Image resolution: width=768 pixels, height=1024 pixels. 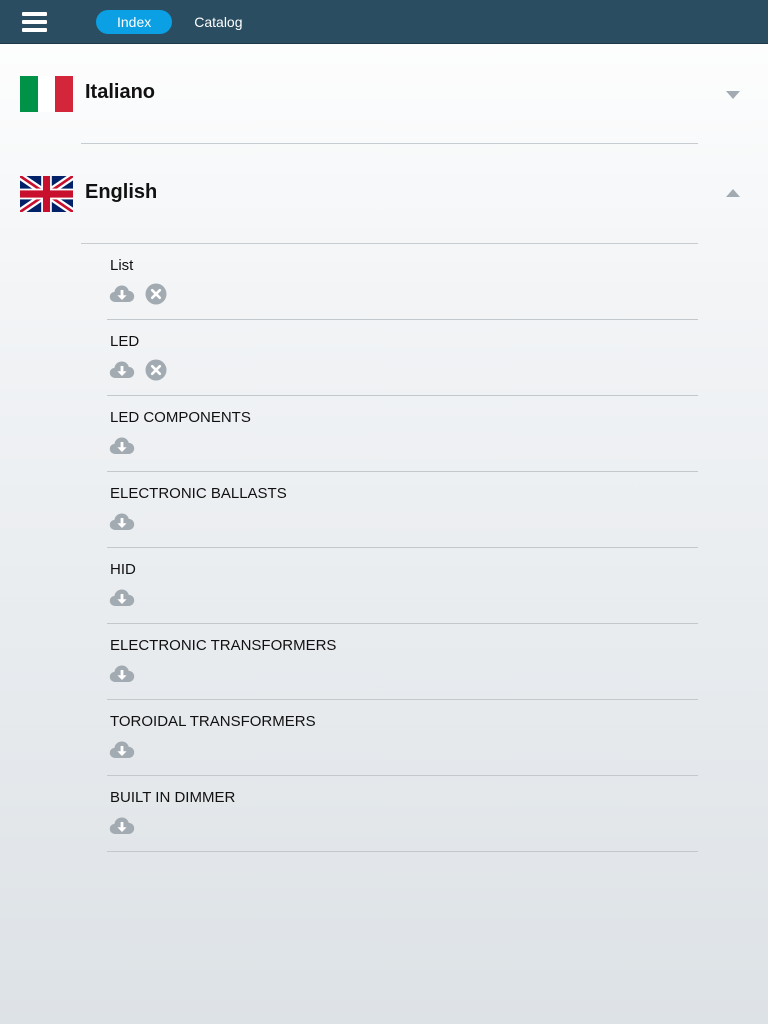 What do you see at coordinates (384, 22) in the screenshot?
I see `top-navigation-bar: Index Catalog` at bounding box center [384, 22].